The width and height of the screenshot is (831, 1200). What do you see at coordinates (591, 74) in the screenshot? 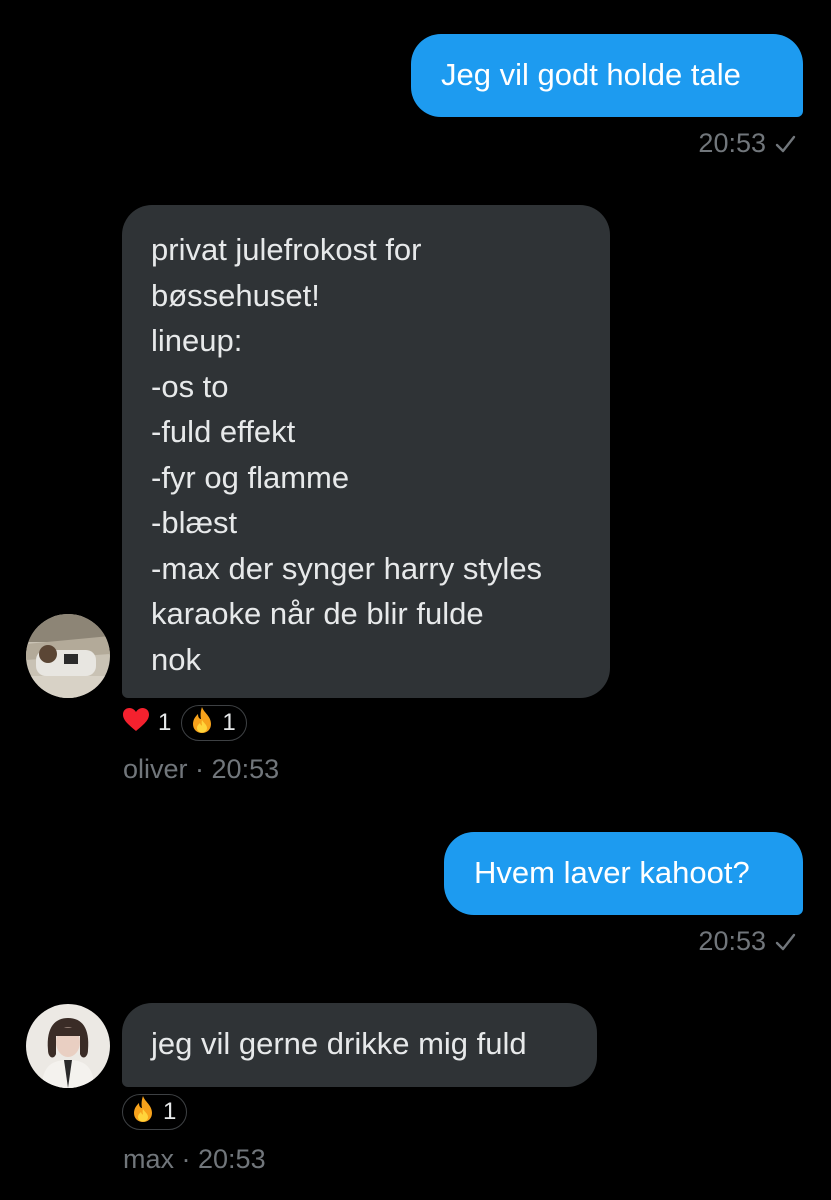
I see `message-text: Jeg vil godt holde tale` at bounding box center [591, 74].